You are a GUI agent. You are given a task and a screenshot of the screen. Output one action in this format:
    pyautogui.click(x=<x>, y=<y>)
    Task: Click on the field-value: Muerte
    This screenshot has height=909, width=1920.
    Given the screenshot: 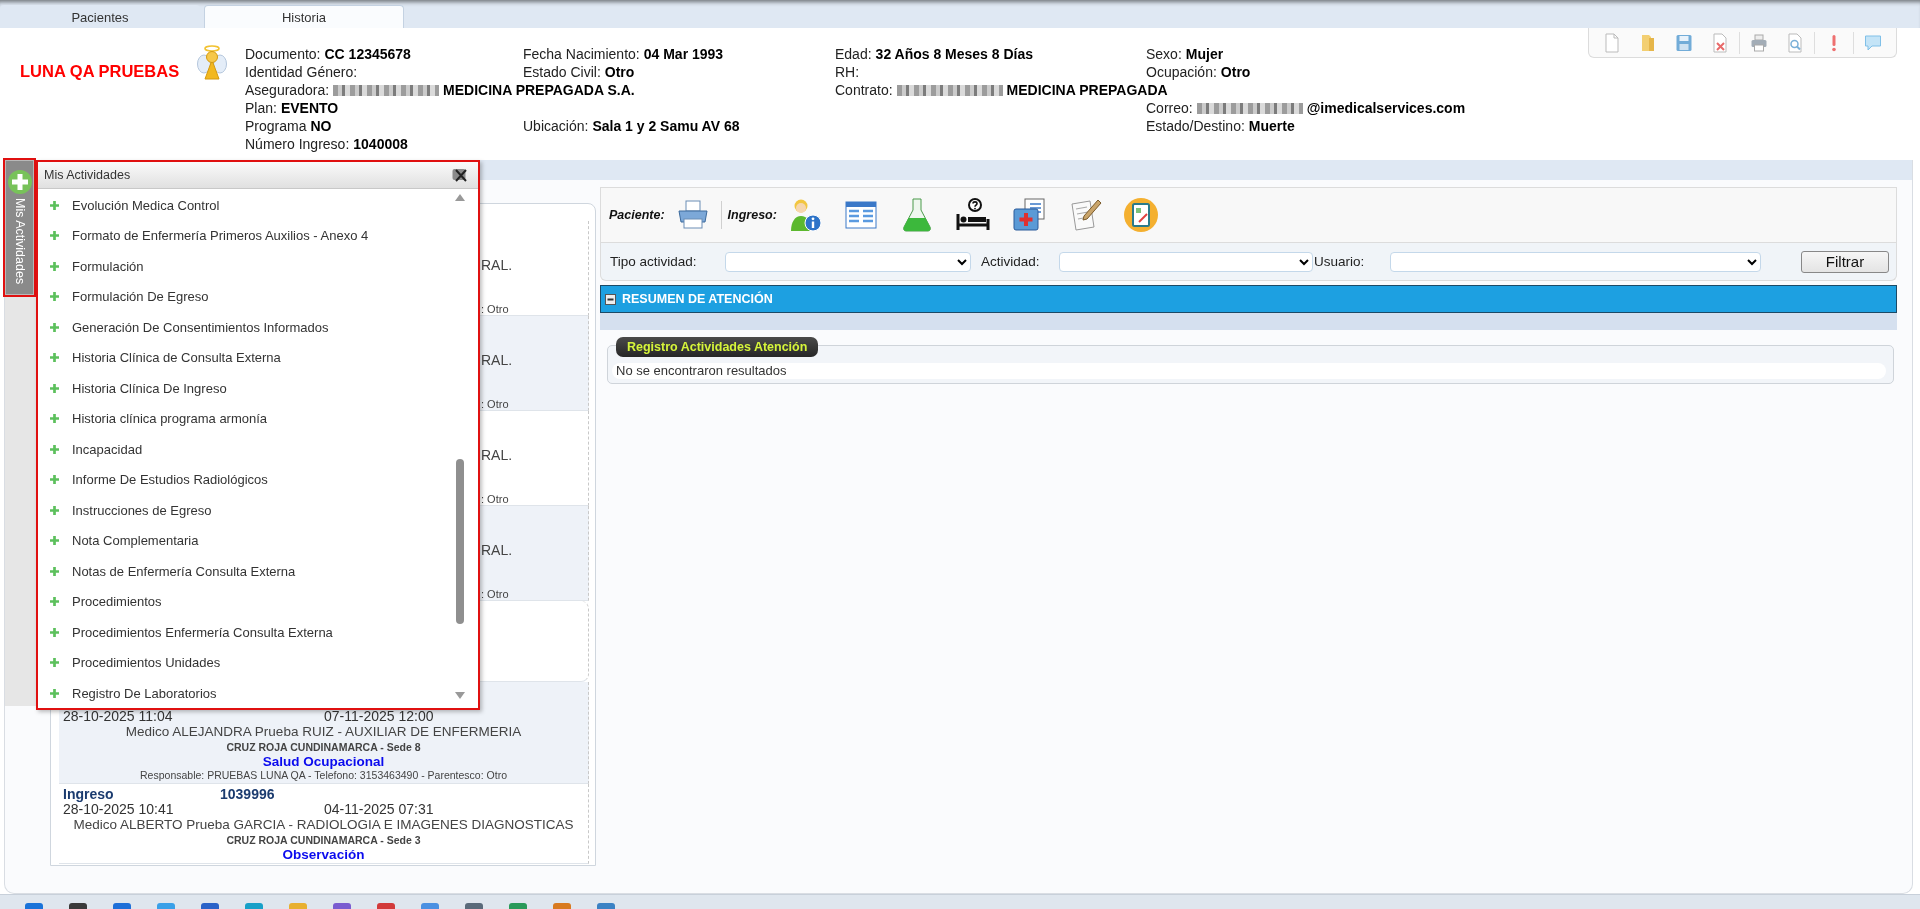 What is the action you would take?
    pyautogui.click(x=1271, y=126)
    